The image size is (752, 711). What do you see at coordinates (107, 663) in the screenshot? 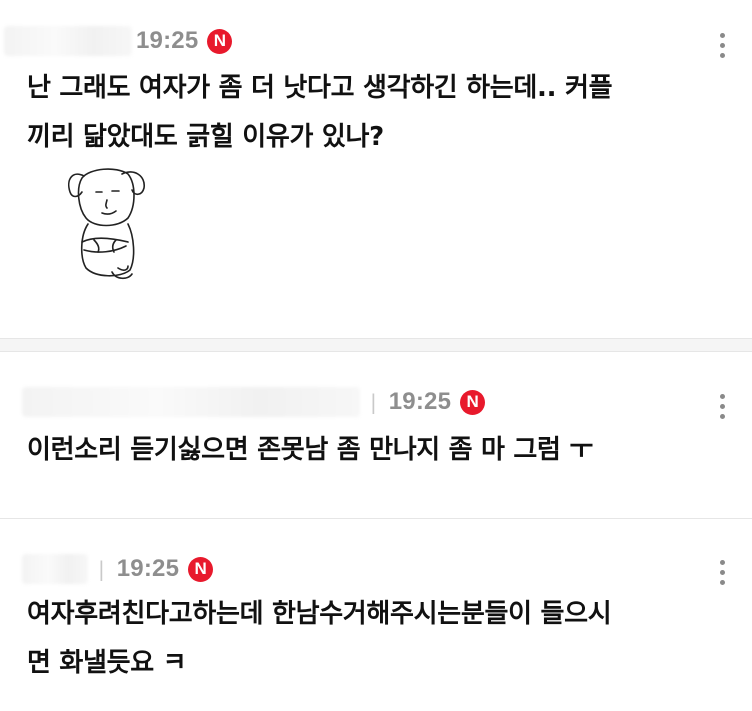
I see `comment-text-line: 면 화낼듯요 ㅋ` at bounding box center [107, 663].